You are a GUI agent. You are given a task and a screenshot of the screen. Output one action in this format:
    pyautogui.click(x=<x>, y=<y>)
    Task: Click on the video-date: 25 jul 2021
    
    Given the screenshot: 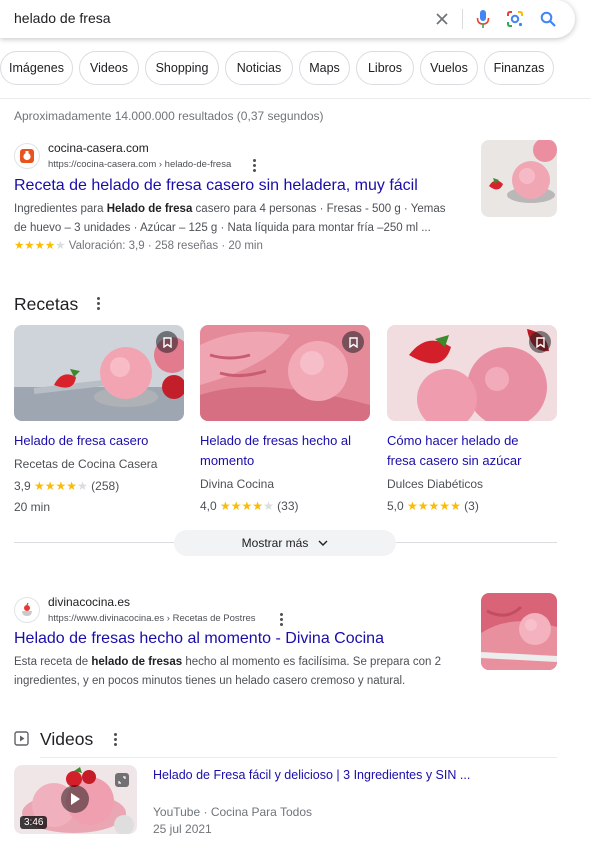 What is the action you would take?
    pyautogui.click(x=182, y=829)
    